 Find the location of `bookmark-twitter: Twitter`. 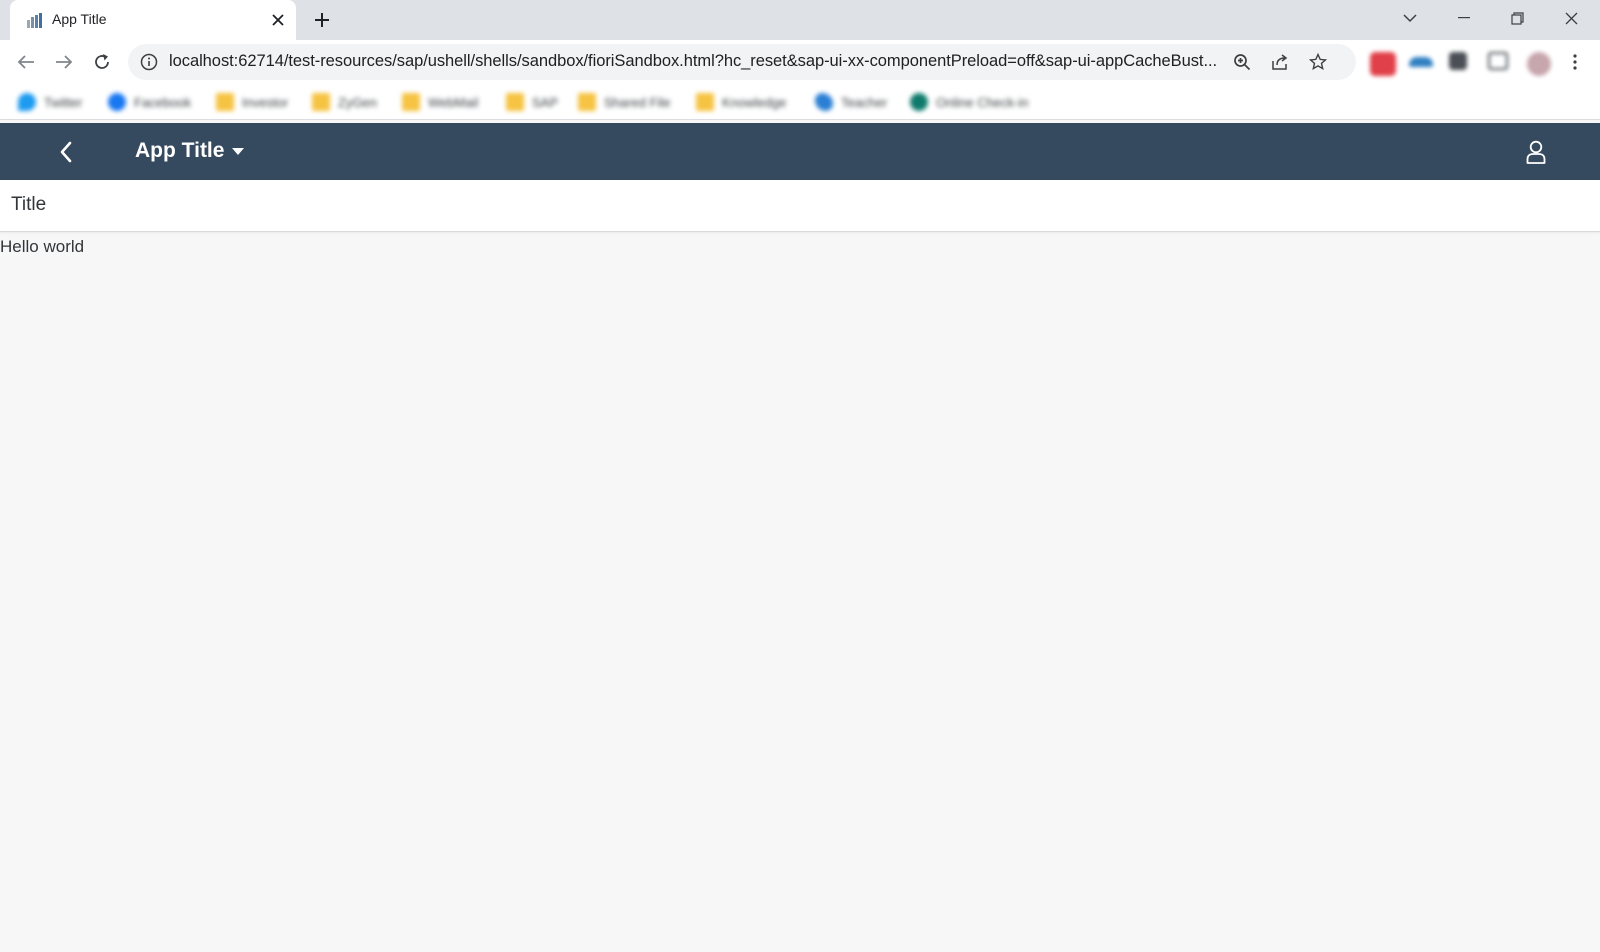

bookmark-twitter: Twitter is located at coordinates (50, 102).